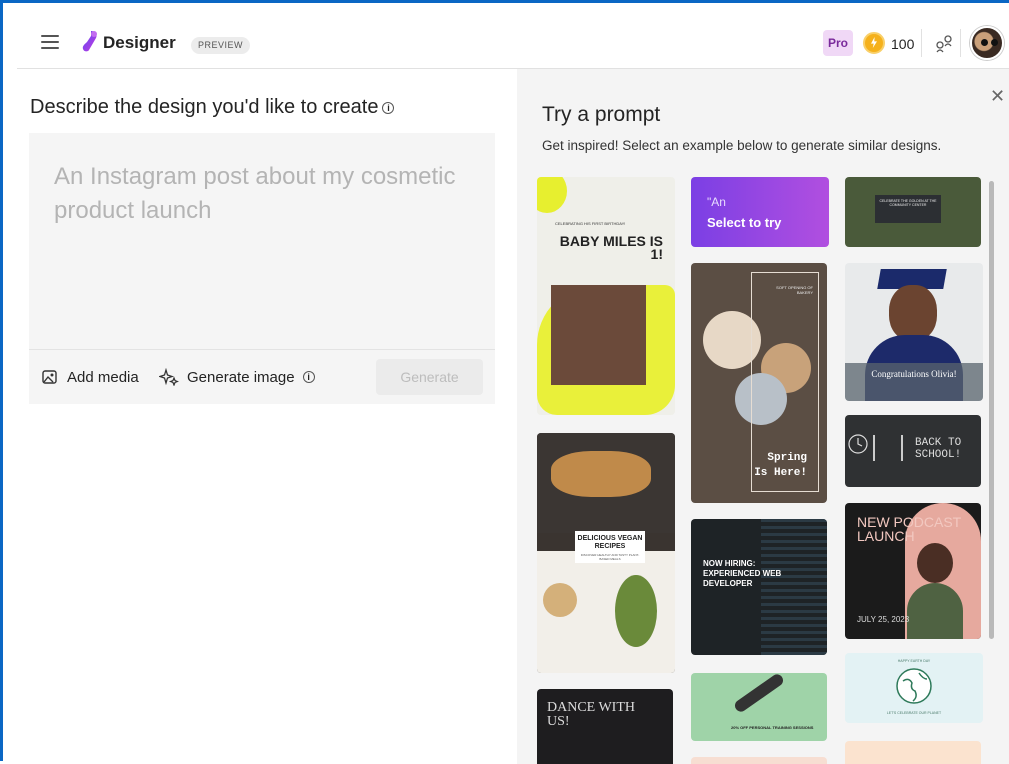  I want to click on prompt-card-select-to-try: "An Select to try, so click(760, 212).